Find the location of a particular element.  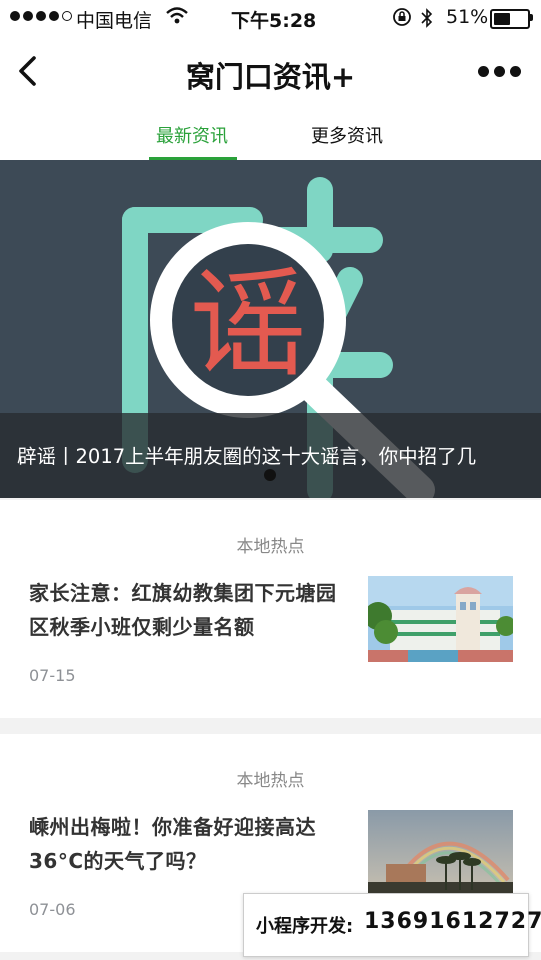

clock-time: 下午5:28 is located at coordinates (274, 21).